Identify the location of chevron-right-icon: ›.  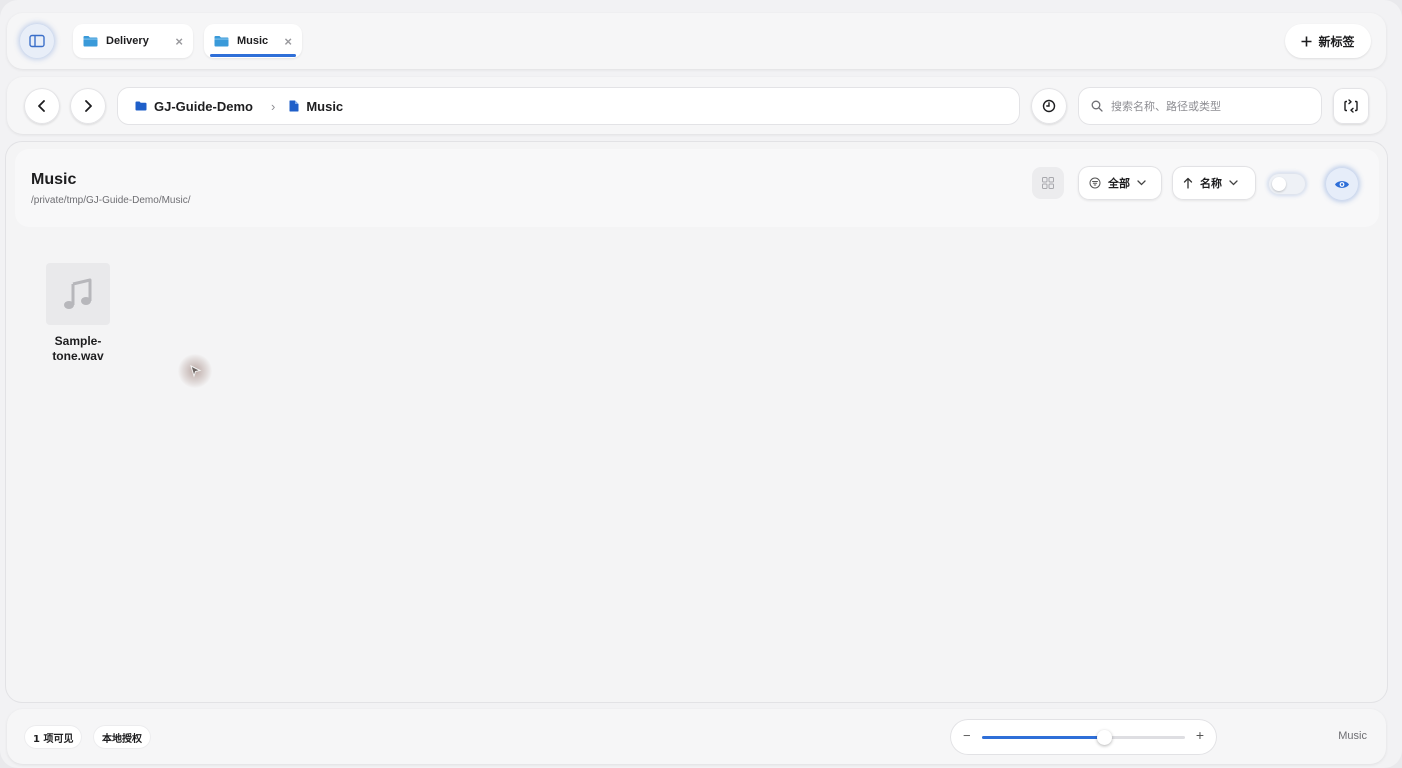
(273, 106).